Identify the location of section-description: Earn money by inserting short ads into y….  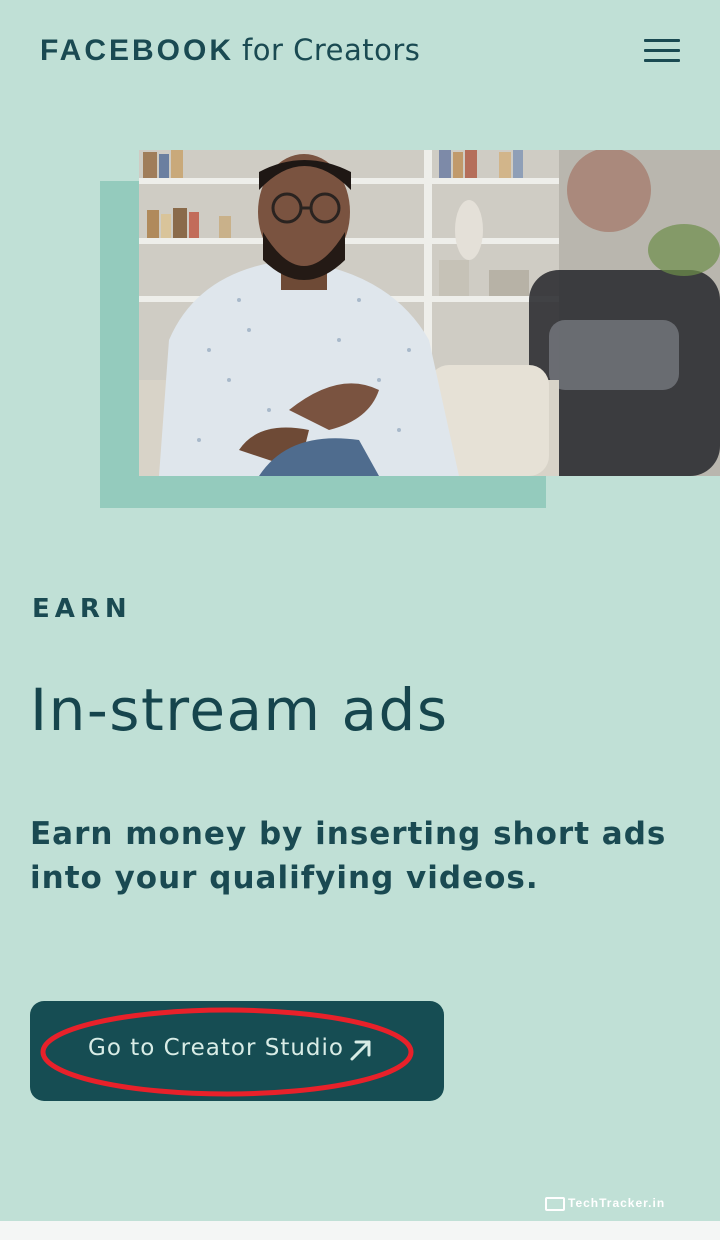
(348, 856).